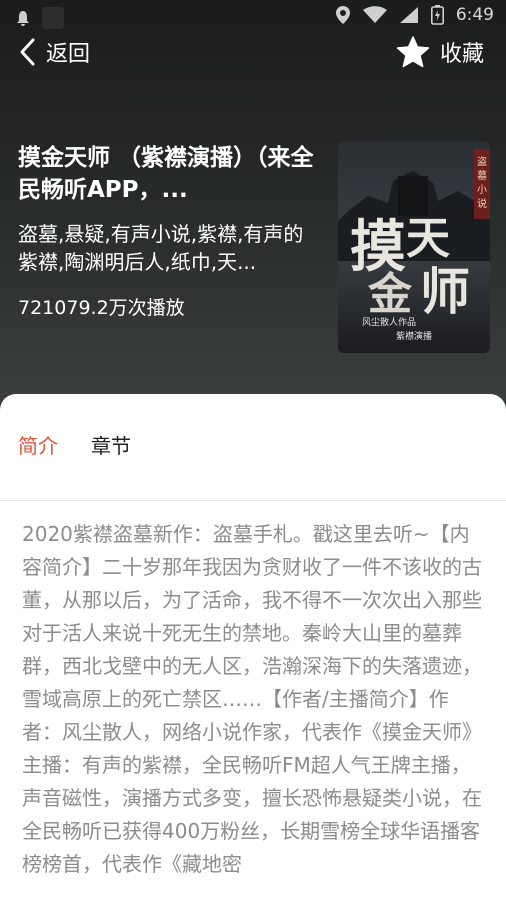 The image size is (506, 900). What do you see at coordinates (482, 175) in the screenshot?
I see `svg-text: 墓` at bounding box center [482, 175].